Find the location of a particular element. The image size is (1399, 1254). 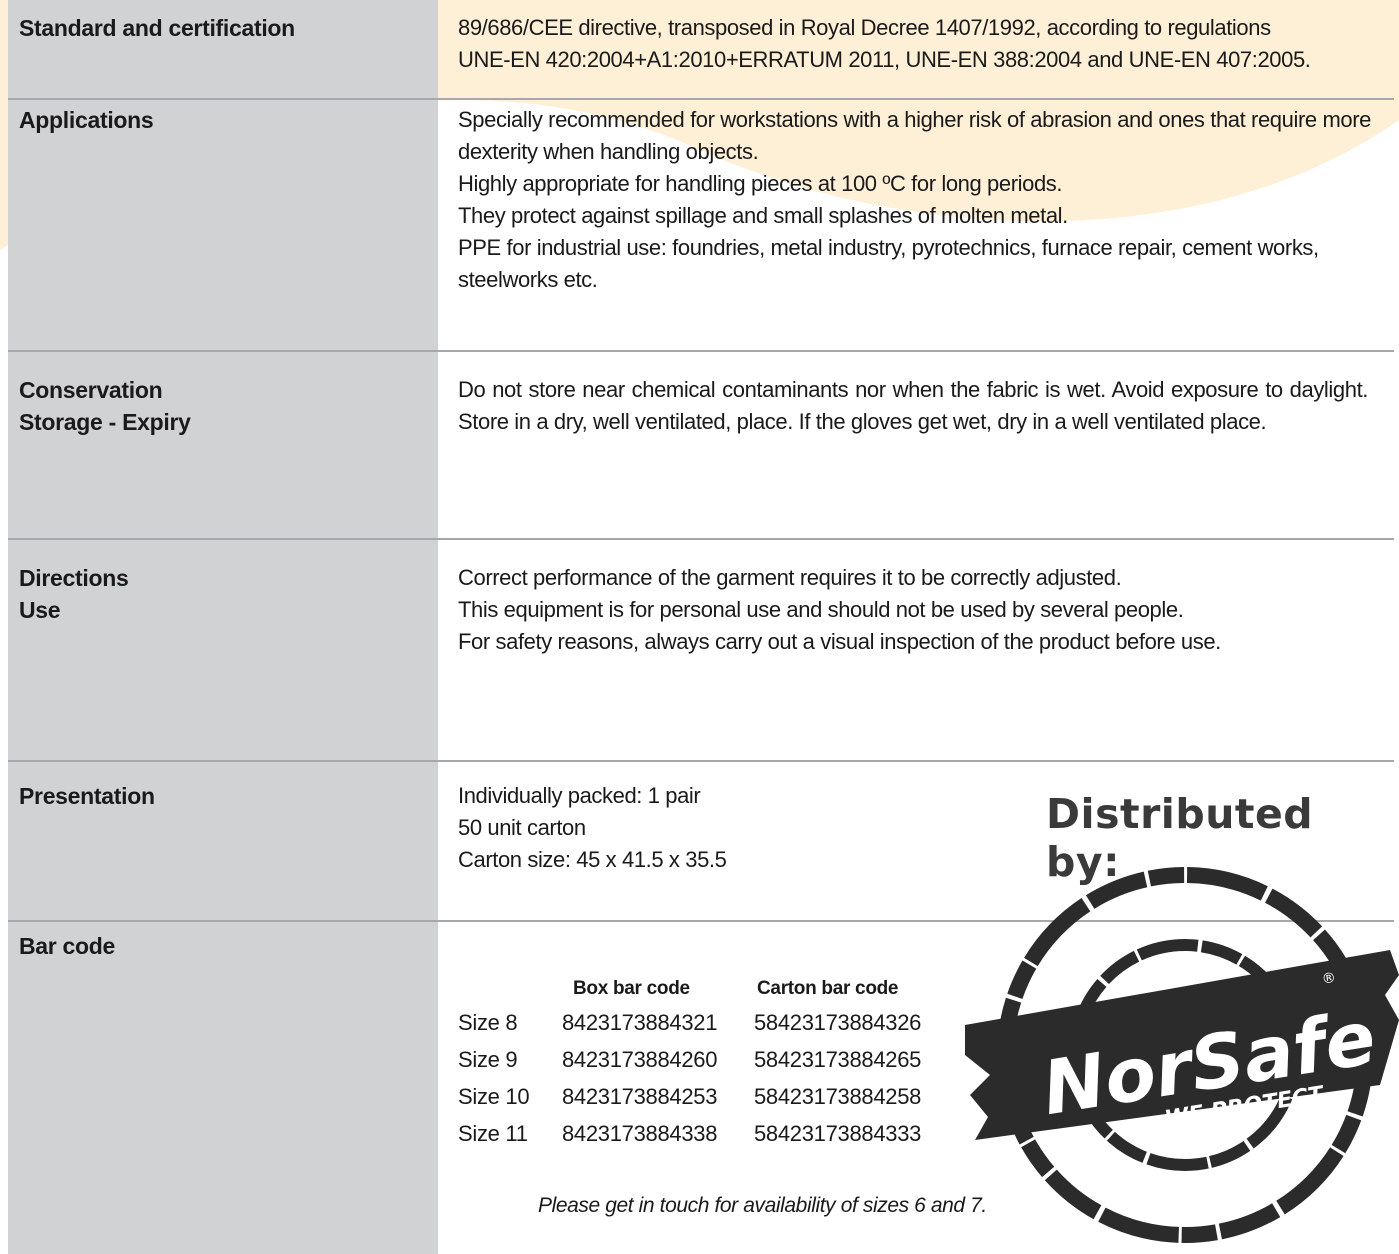

table-row: Size 9 8423173884260 58423173884265 is located at coordinates (702, 1059).